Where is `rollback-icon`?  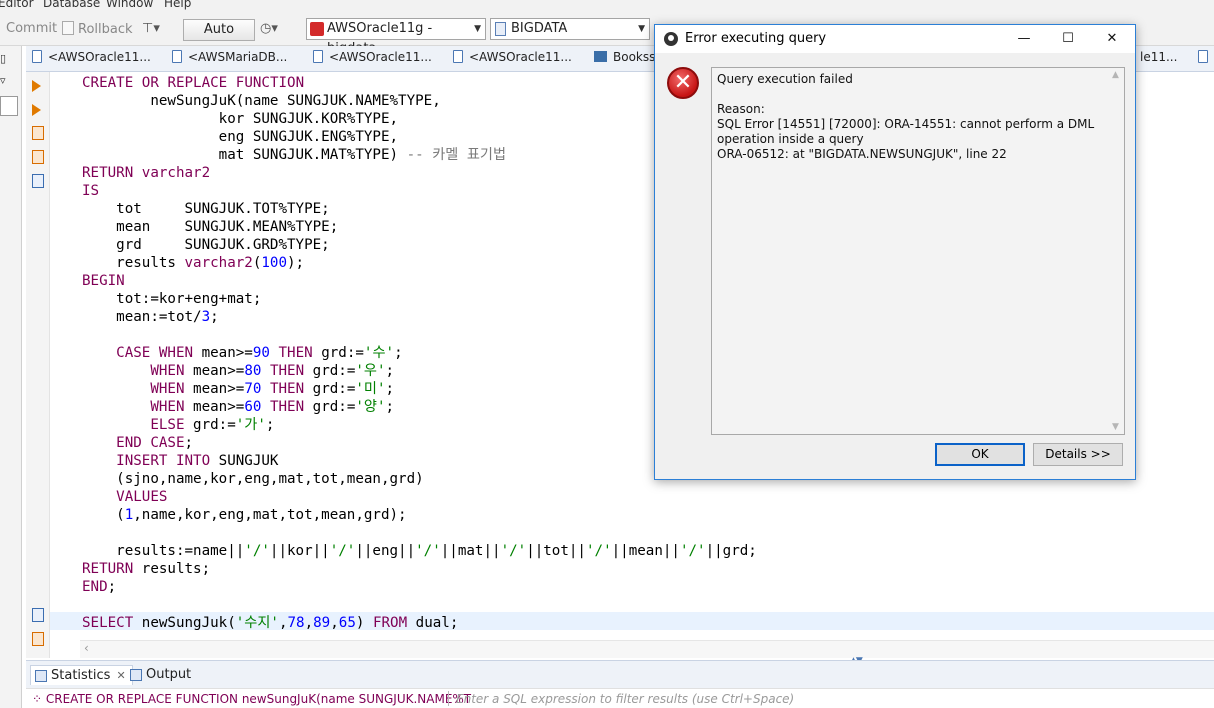 rollback-icon is located at coordinates (68, 28).